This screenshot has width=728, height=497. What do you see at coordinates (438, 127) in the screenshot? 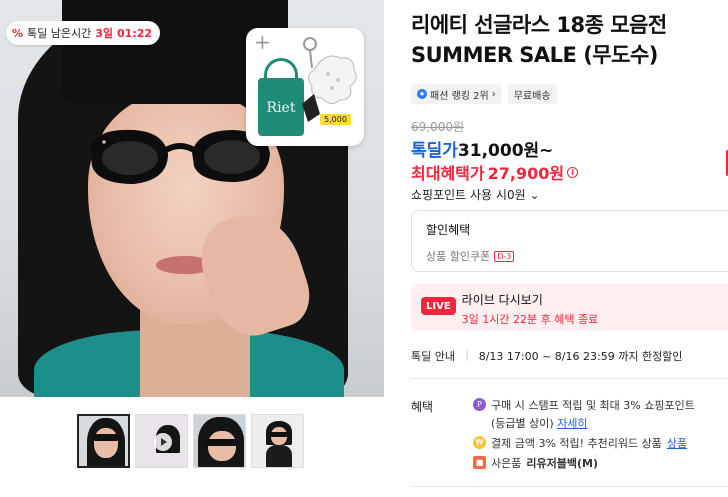
I see `original-price: 69,000원` at bounding box center [438, 127].